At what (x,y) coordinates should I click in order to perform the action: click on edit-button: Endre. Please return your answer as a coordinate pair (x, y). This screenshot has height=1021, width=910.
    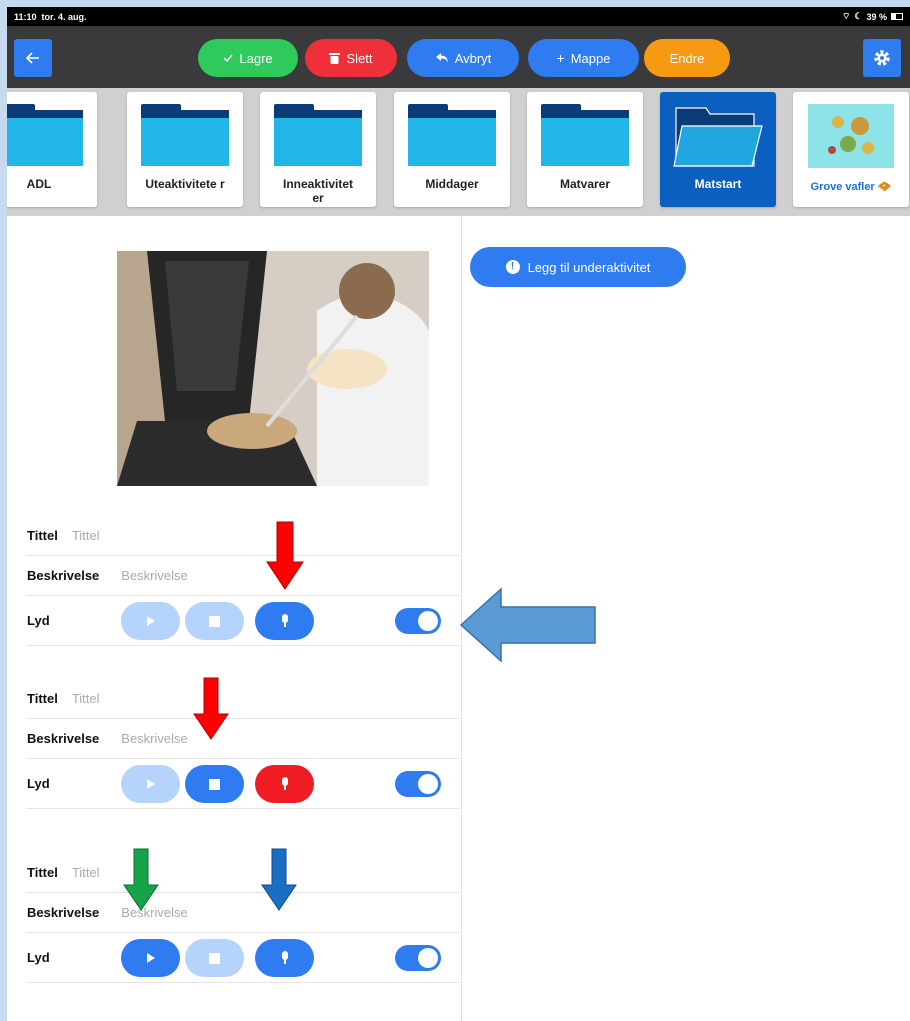
    Looking at the image, I should click on (687, 58).